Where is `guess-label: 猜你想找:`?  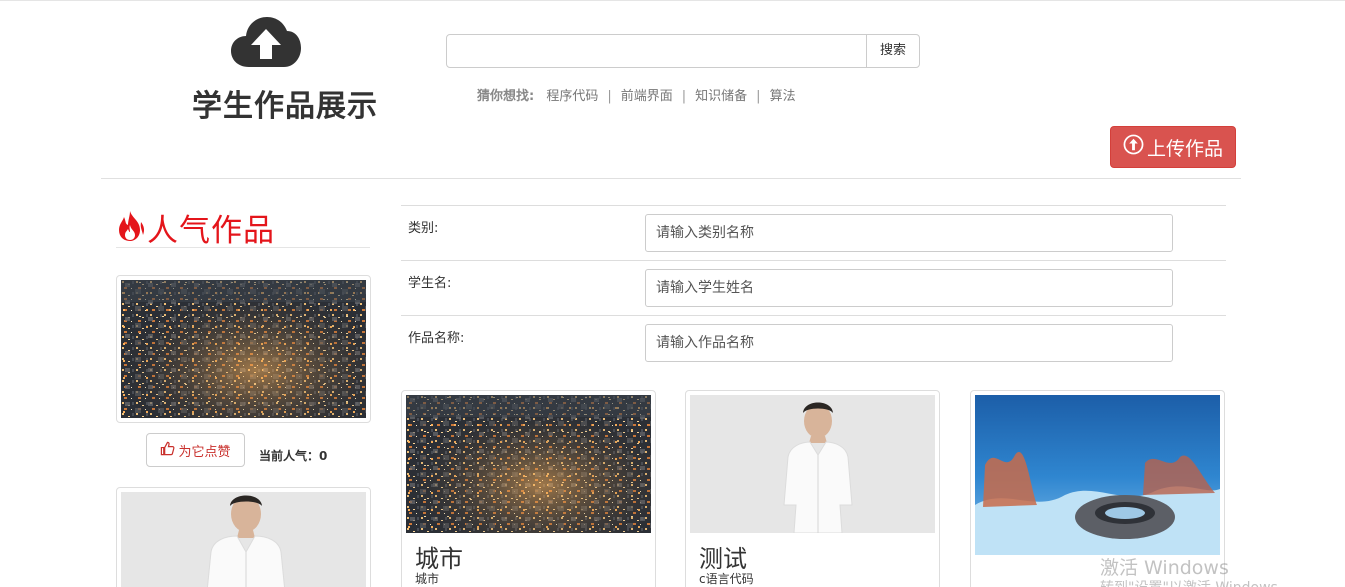 guess-label: 猜你想找: is located at coordinates (506, 96).